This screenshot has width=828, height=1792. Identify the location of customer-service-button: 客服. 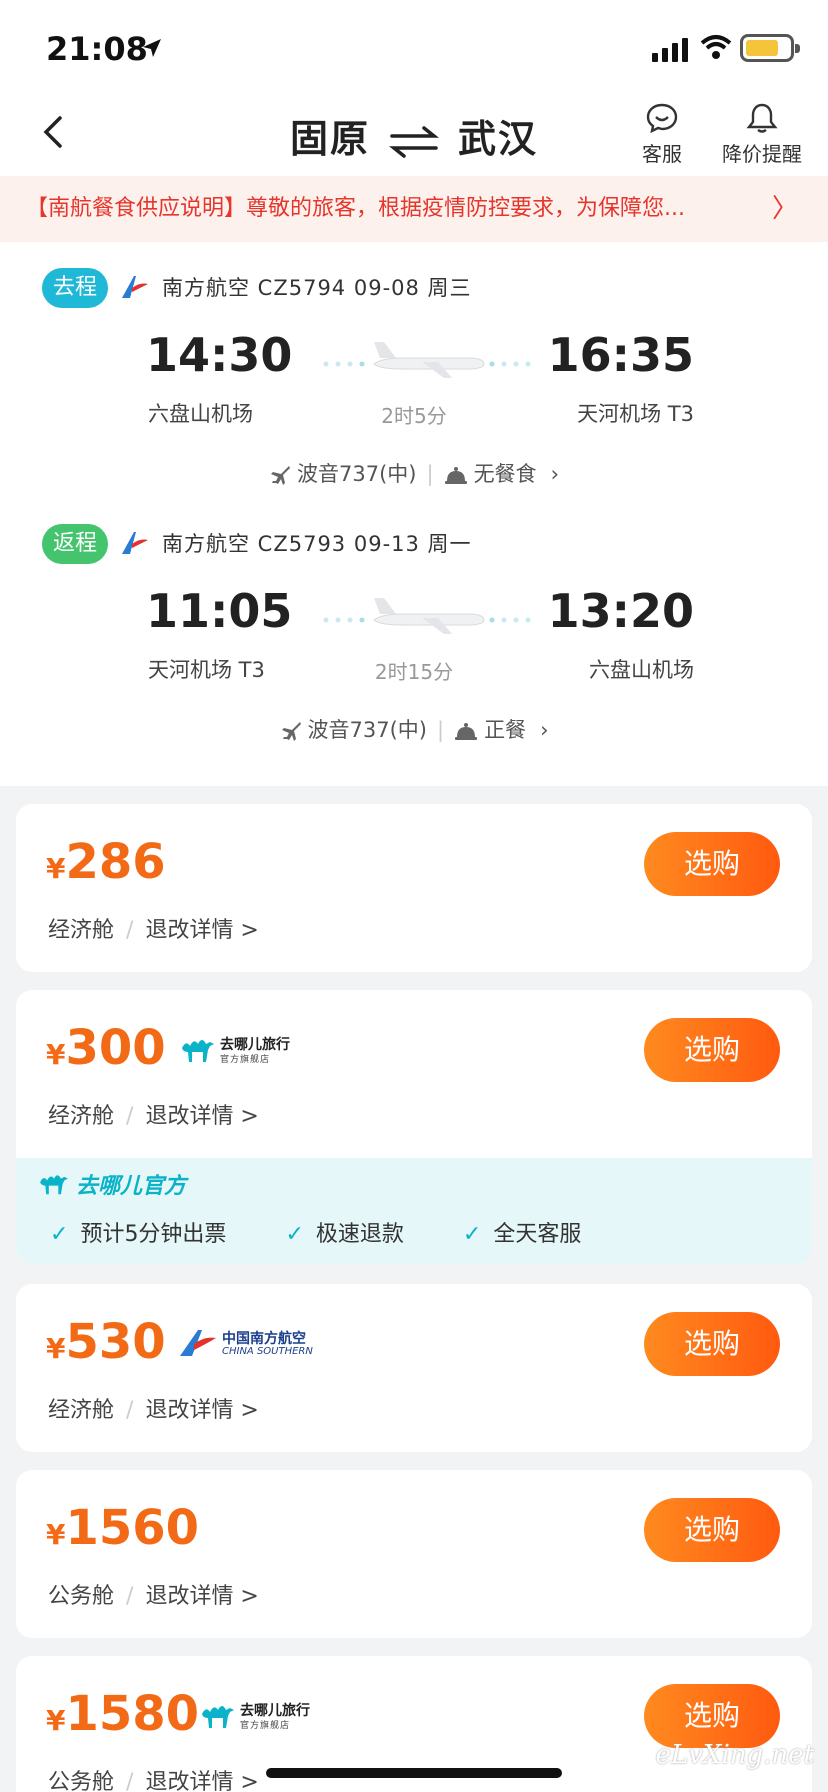
(662, 134).